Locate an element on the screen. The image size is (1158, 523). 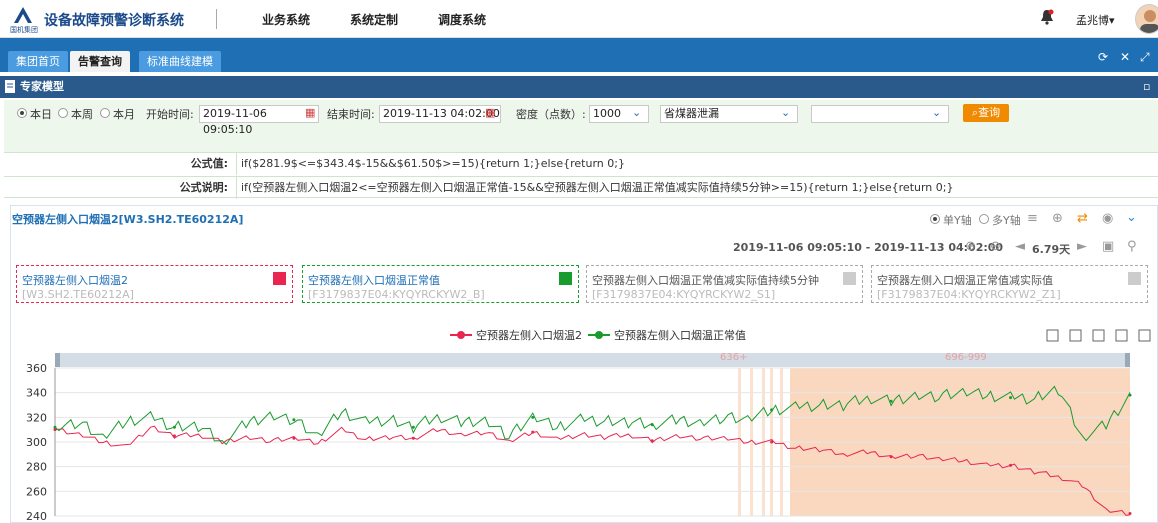
legend-box-2: 空预器左侧入口烟温正常值 [F3179837E04:KYQYRCKYW2_B] is located at coordinates (440, 284).